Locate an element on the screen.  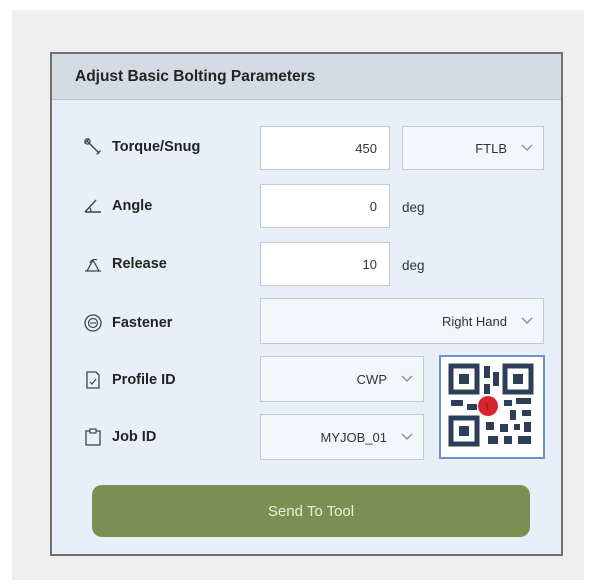
torque-unit-dropdown: FTLB is located at coordinates (473, 148).